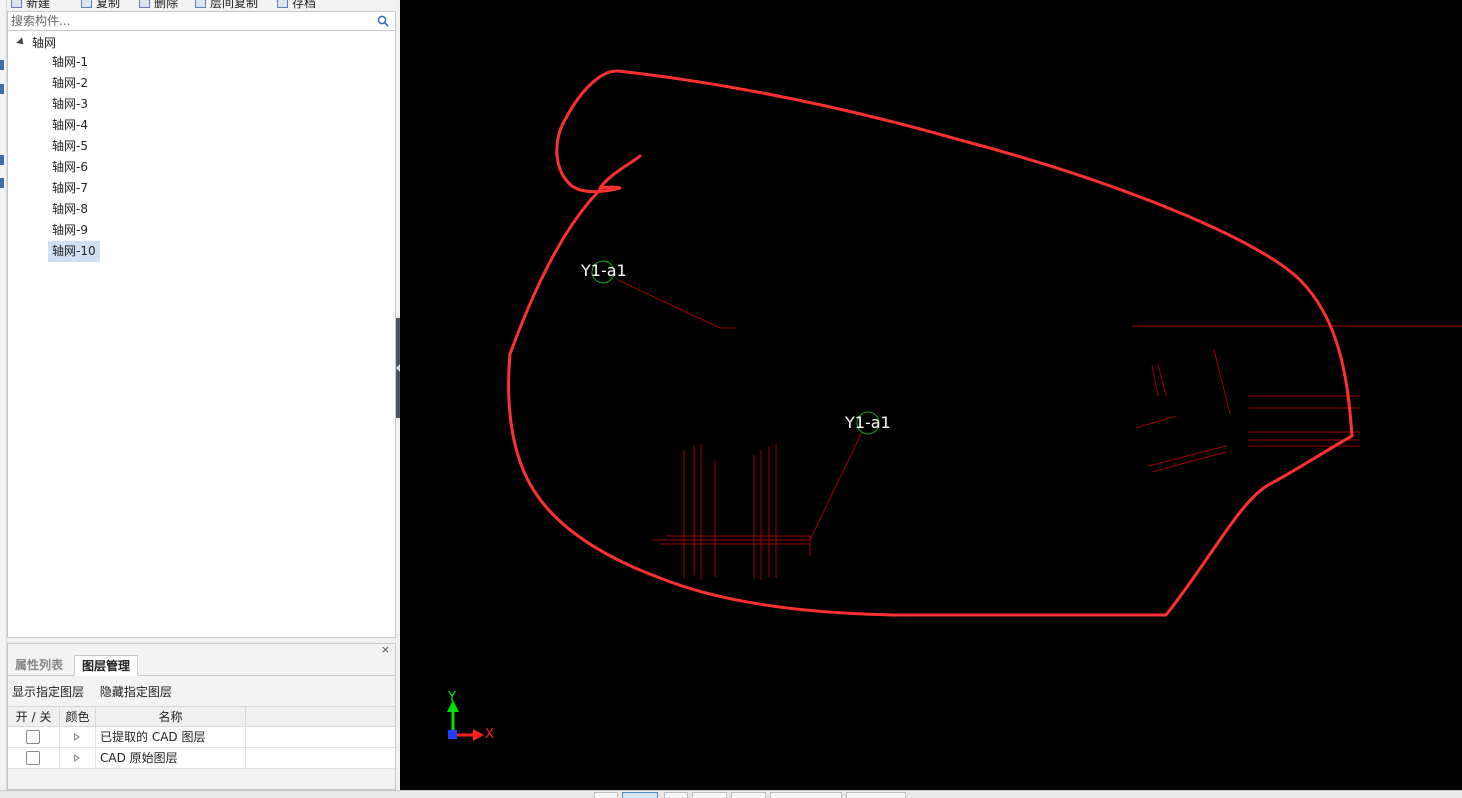  What do you see at coordinates (452, 697) in the screenshot?
I see `y-axis-label: Y` at bounding box center [452, 697].